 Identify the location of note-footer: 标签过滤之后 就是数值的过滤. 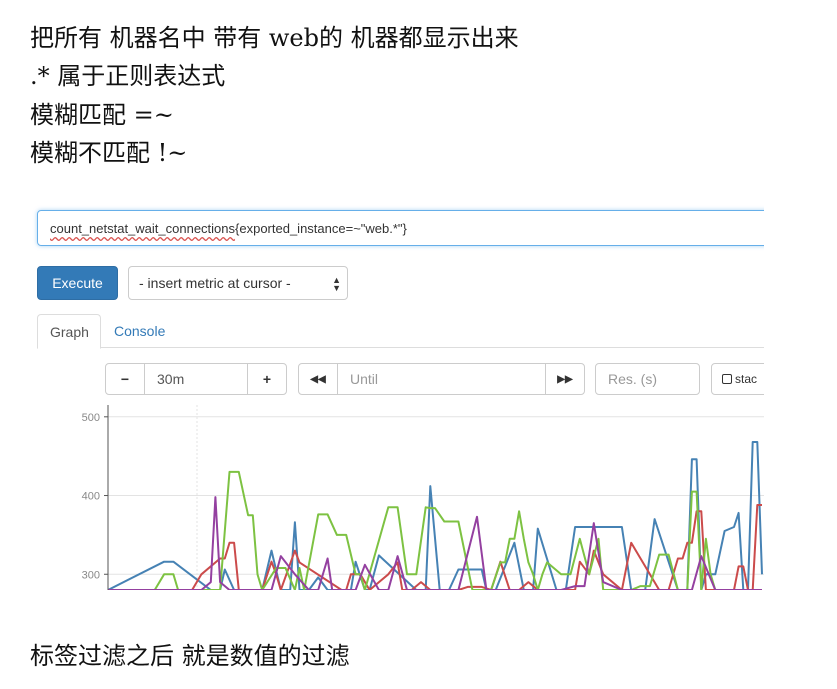
(190, 656).